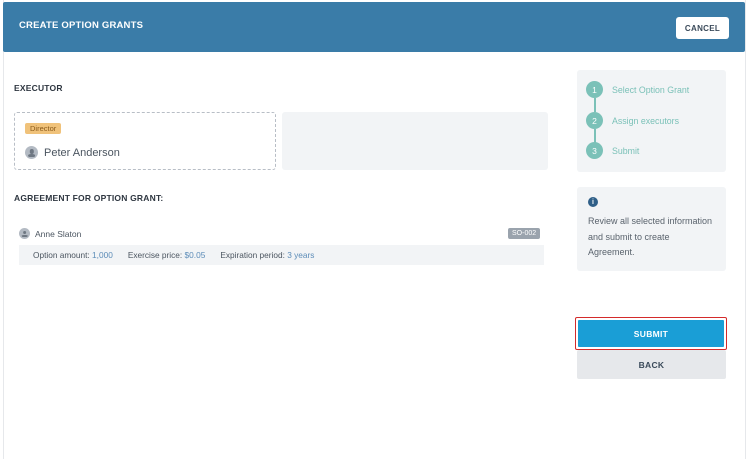 This screenshot has height=459, width=749. Describe the element at coordinates (82, 152) in the screenshot. I see `executor-name: Peter Anderson` at that location.